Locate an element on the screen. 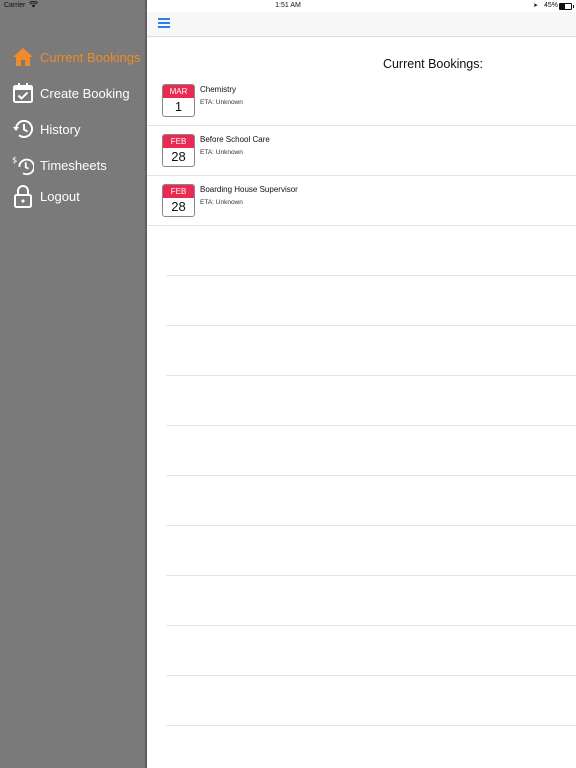  navigation-bar is located at coordinates (361, 24).